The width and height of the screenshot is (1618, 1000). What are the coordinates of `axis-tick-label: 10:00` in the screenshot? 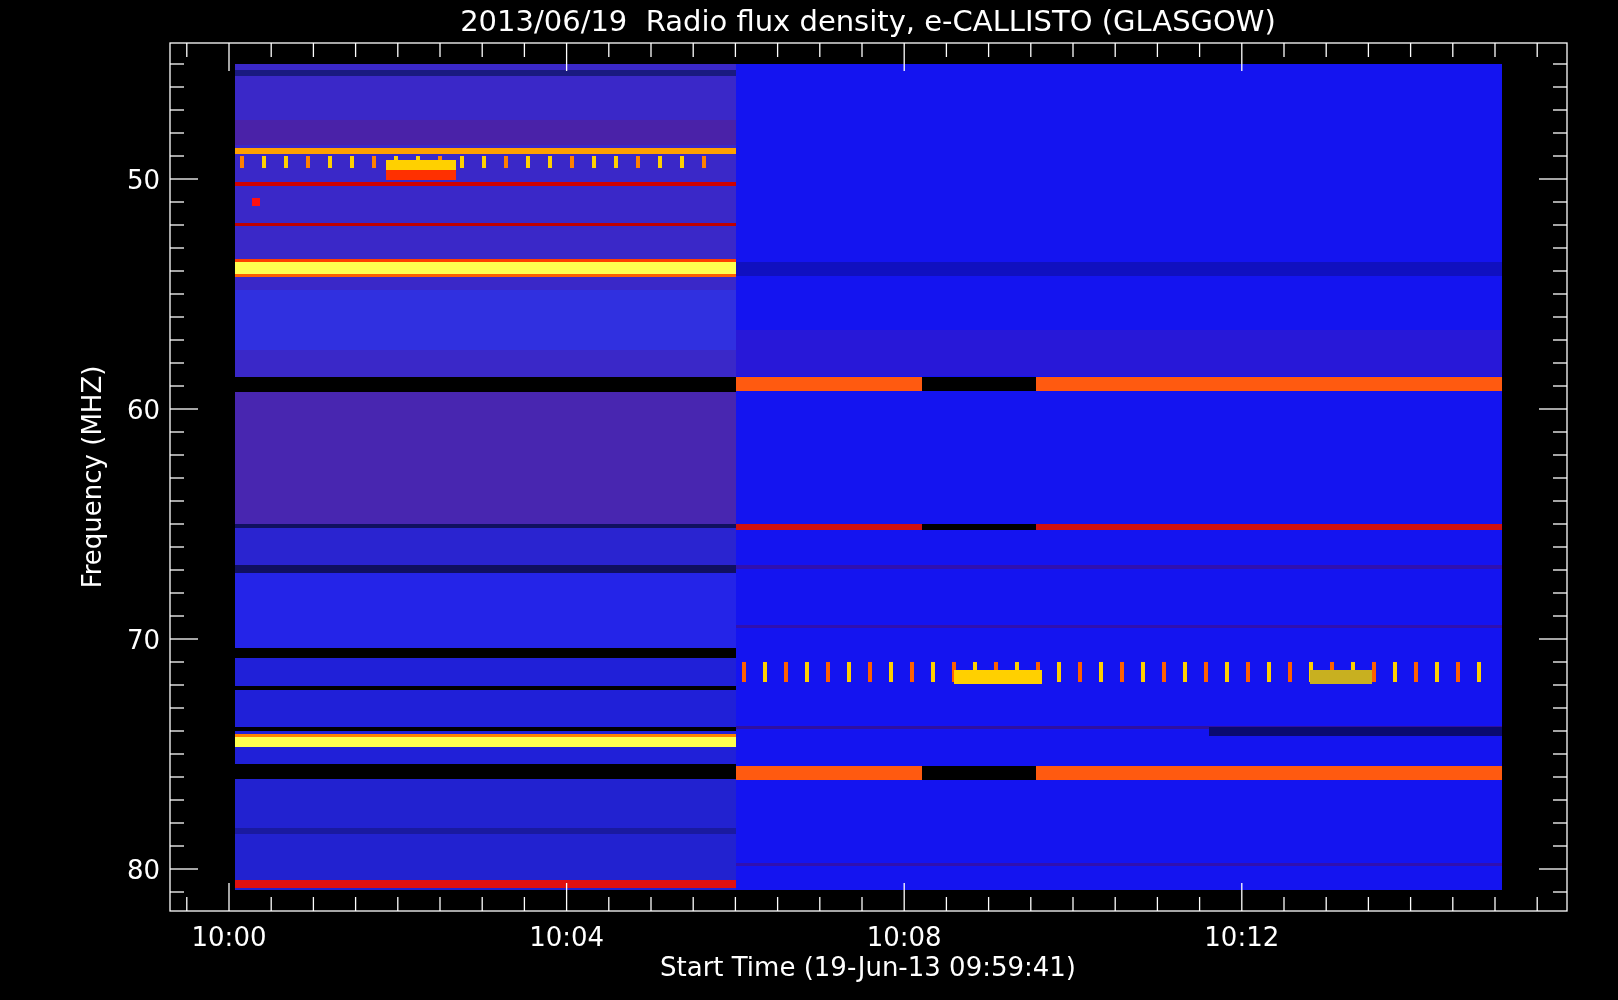 It's located at (229, 937).